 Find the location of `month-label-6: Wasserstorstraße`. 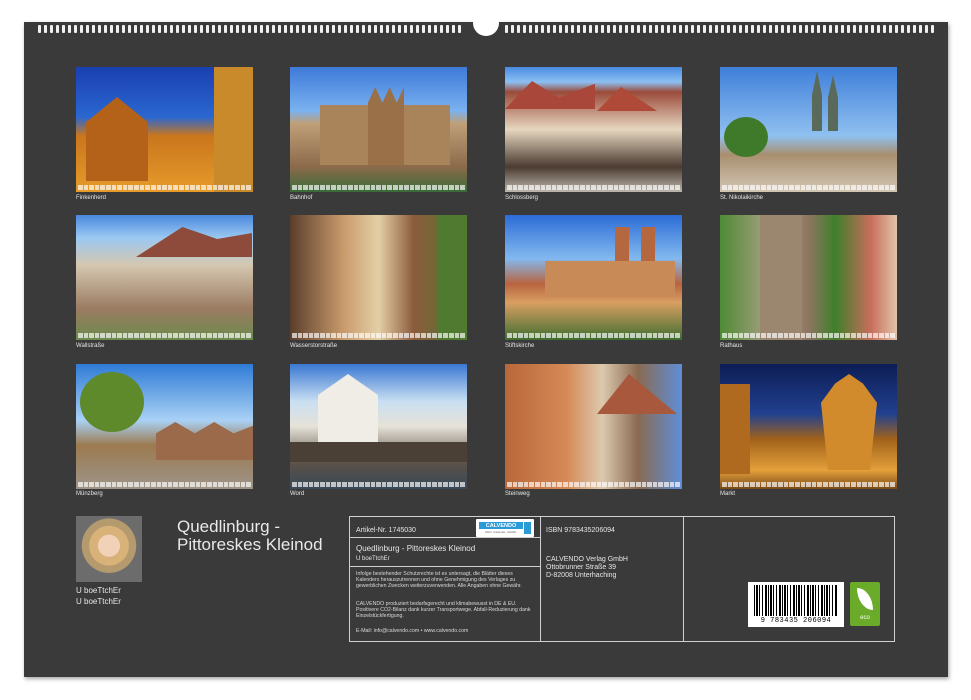

month-label-6: Wasserstorstraße is located at coordinates (314, 346).